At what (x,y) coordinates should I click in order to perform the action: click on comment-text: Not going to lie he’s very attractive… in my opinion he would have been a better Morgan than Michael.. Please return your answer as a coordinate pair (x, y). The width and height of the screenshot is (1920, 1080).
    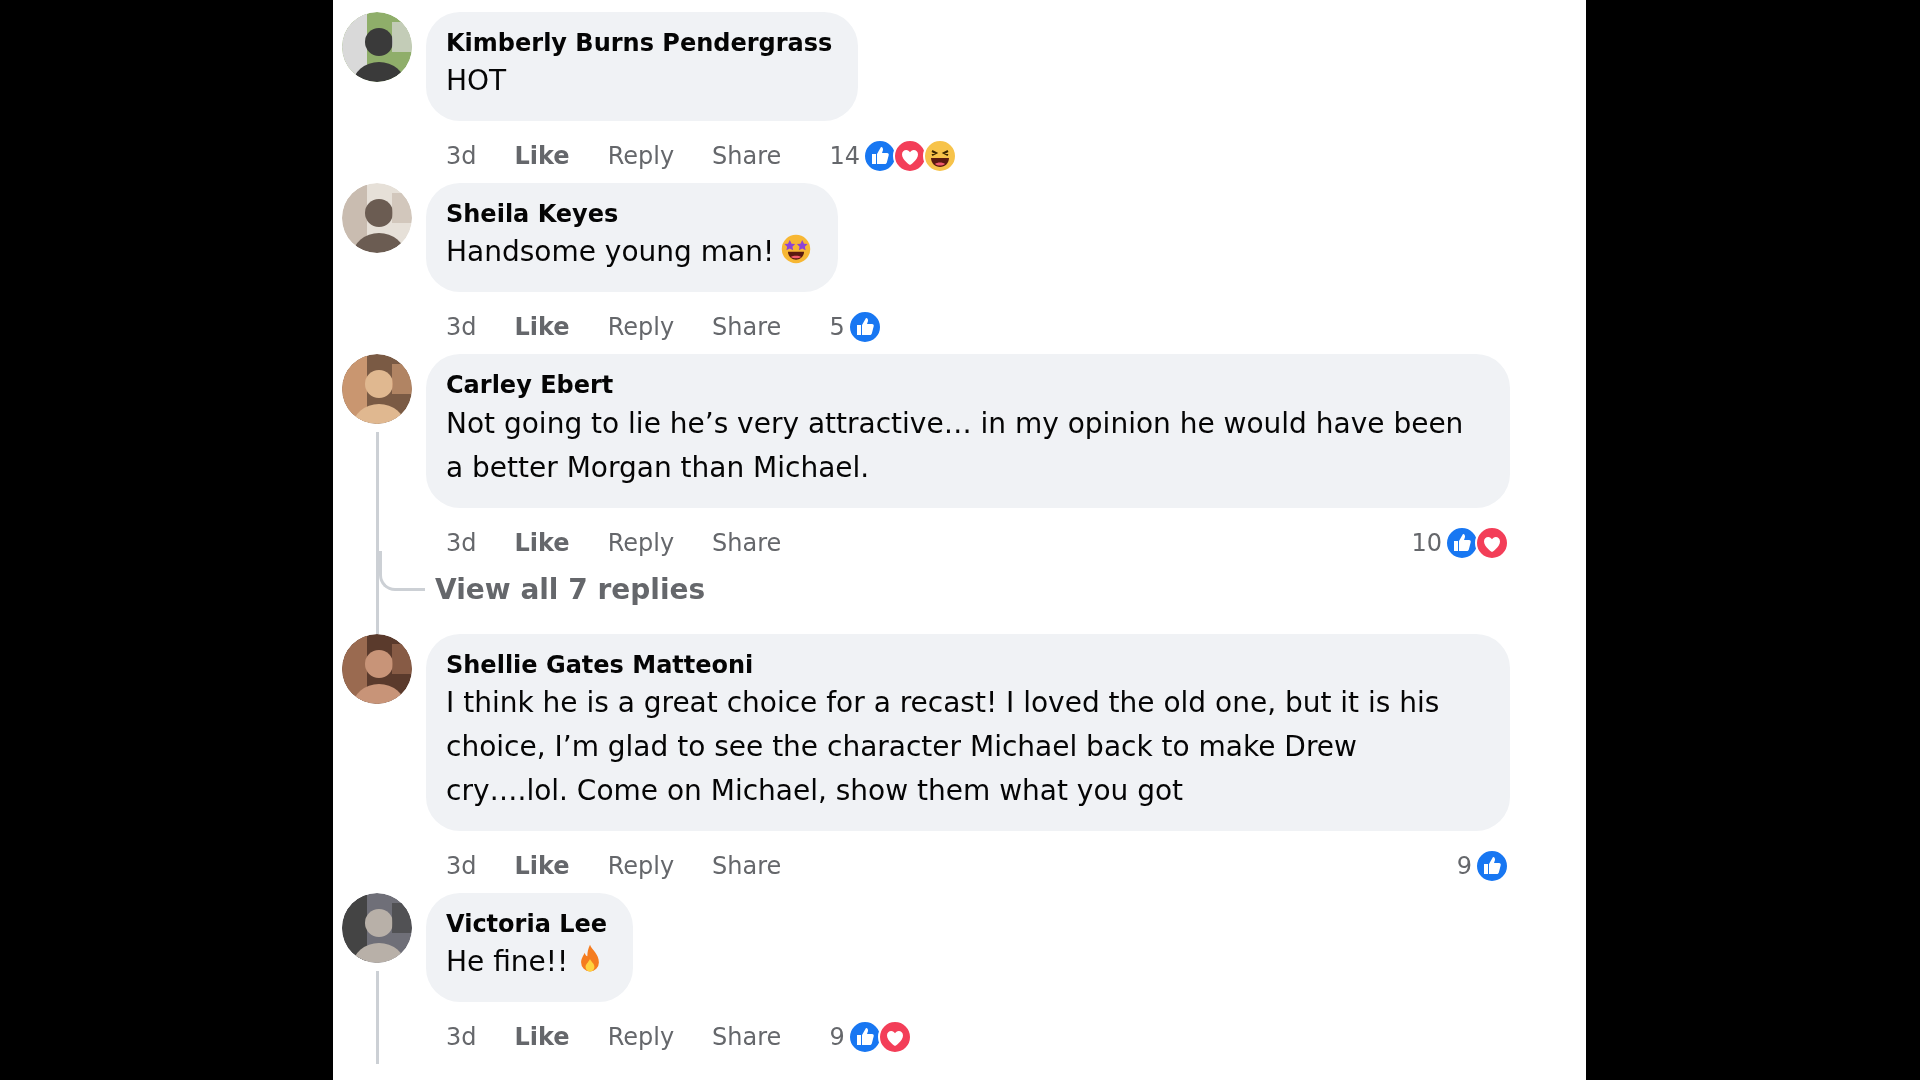
    Looking at the image, I should click on (955, 445).